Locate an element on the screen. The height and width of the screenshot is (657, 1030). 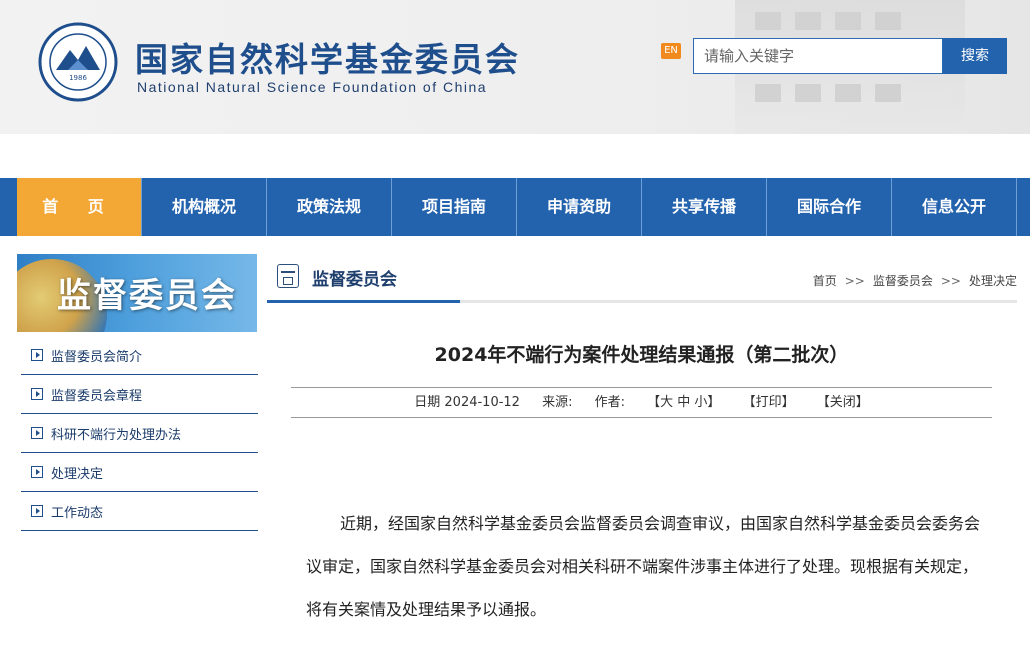
sidebar-item-decisions: 处理决定 is located at coordinates (139, 472).